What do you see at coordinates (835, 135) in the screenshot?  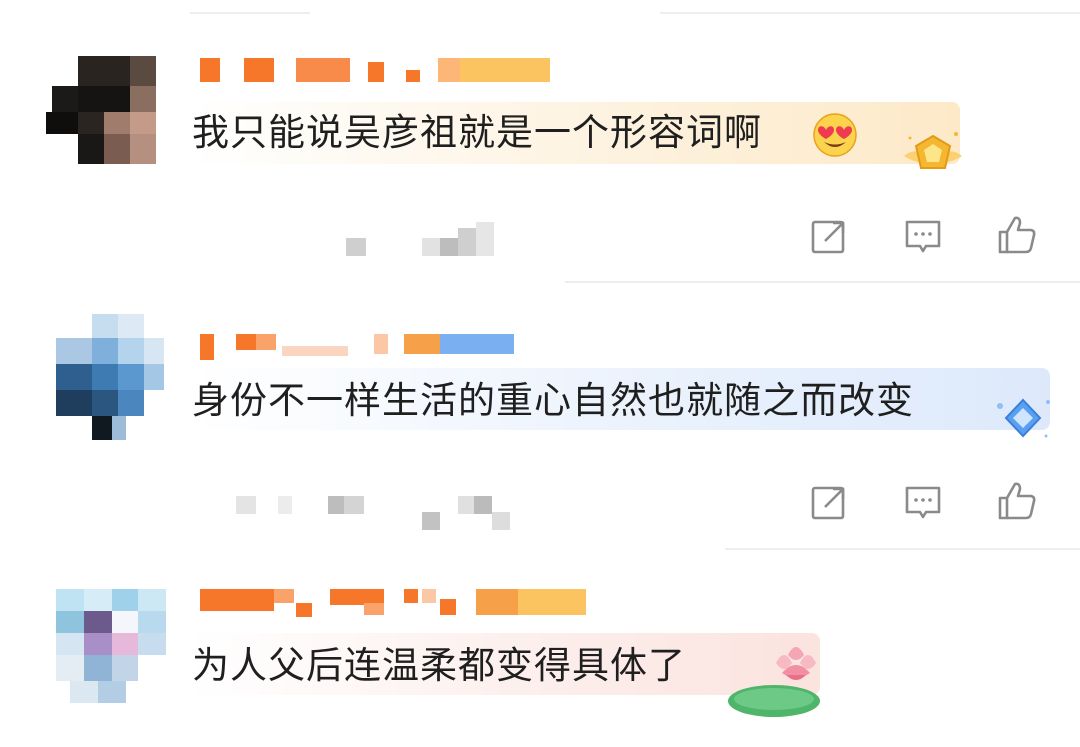 I see `heart-eyes-emoji` at bounding box center [835, 135].